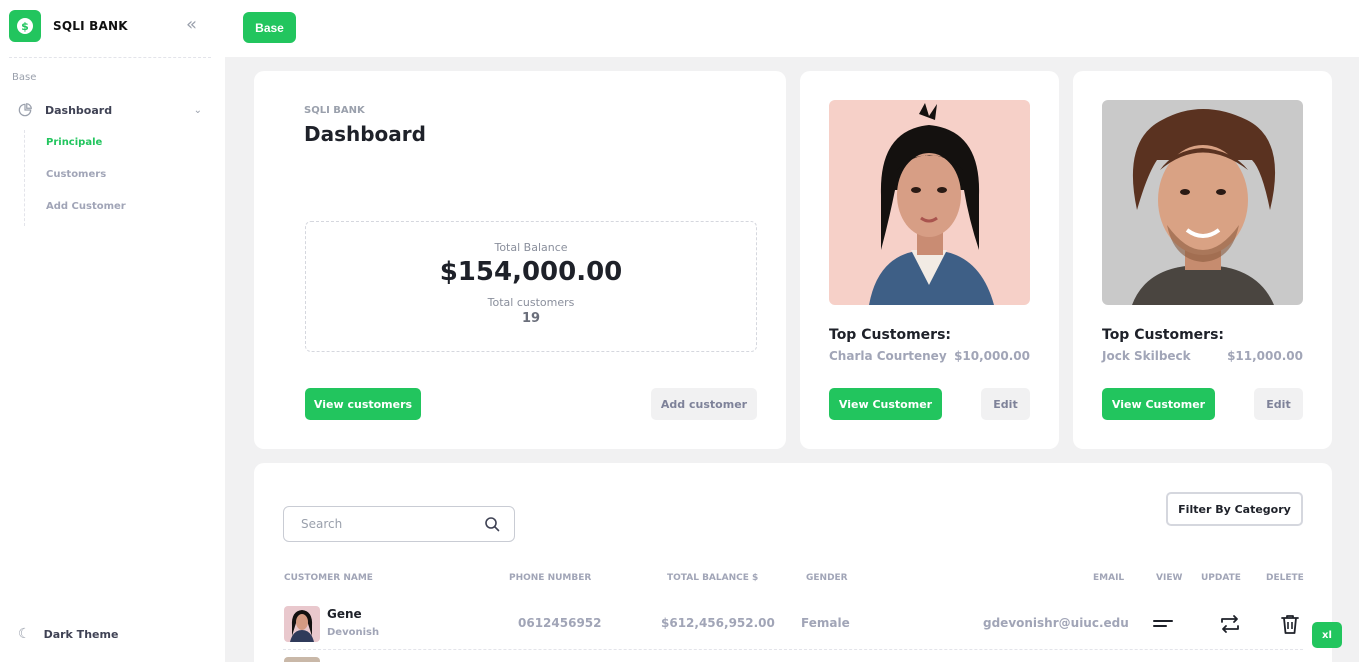  I want to click on customer-first-name: Gene, so click(344, 614).